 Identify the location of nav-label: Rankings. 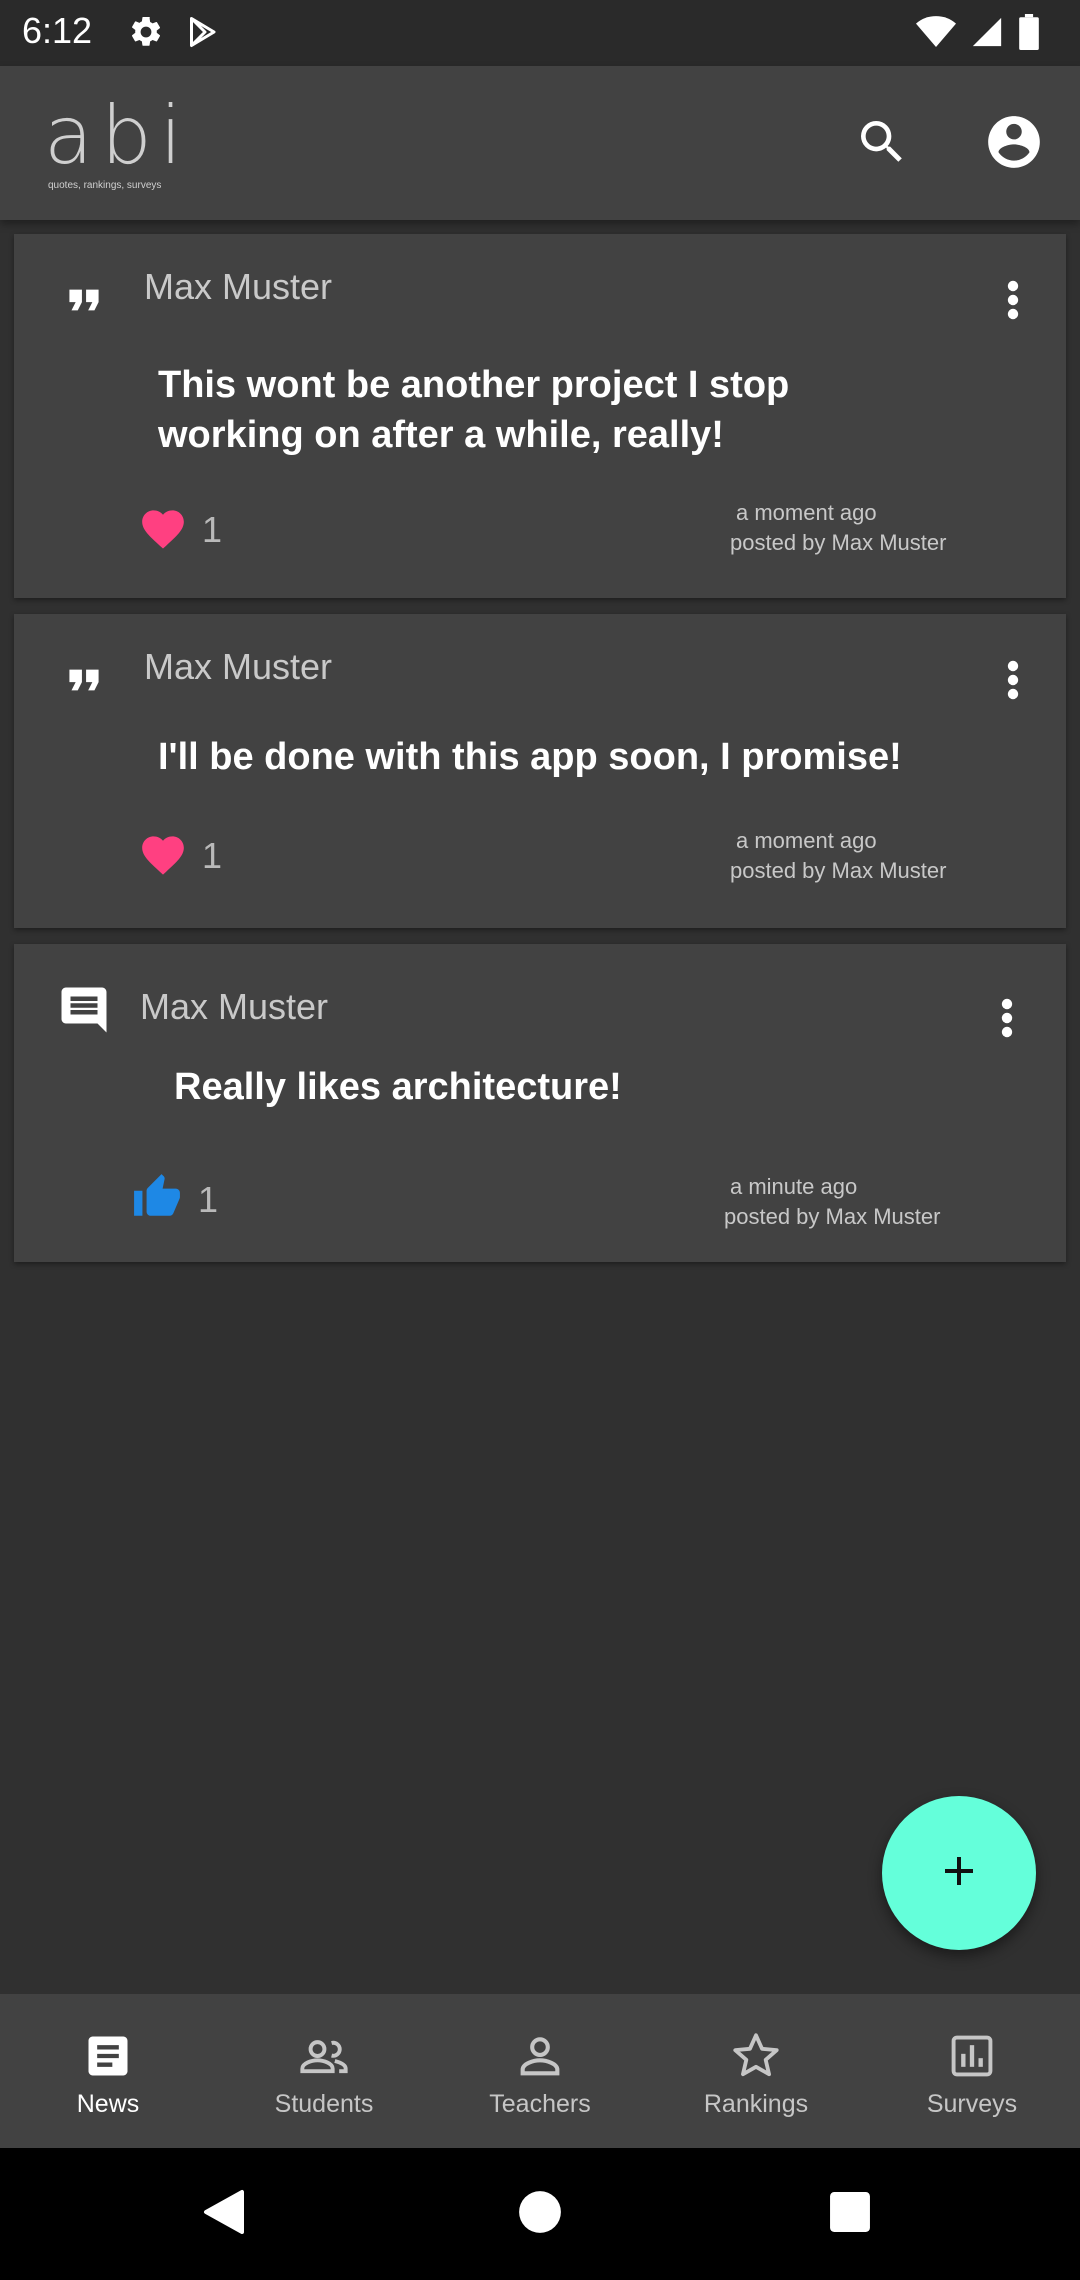
(756, 2104).